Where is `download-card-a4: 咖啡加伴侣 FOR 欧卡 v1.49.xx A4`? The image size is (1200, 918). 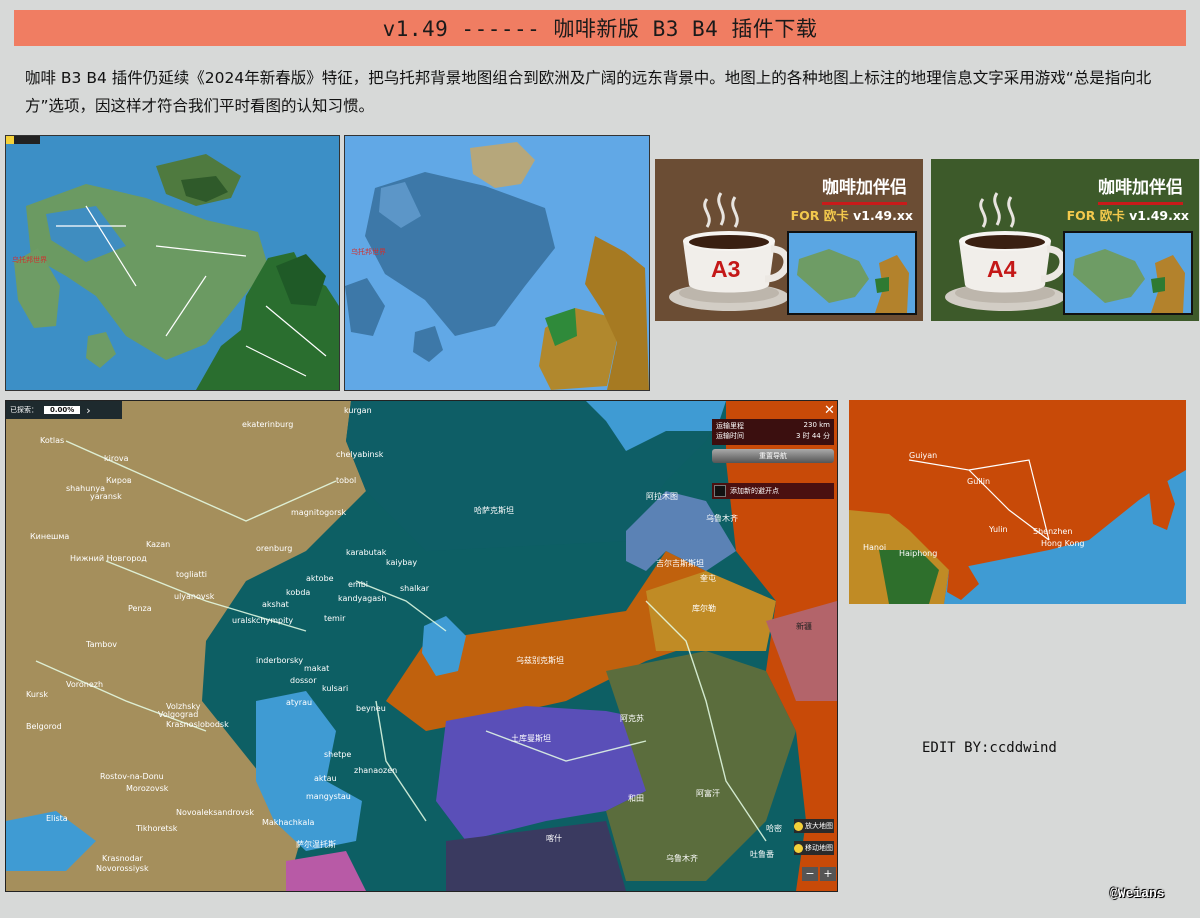 download-card-a4: 咖啡加伴侣 FOR 欧卡 v1.49.xx A4 is located at coordinates (1065, 240).